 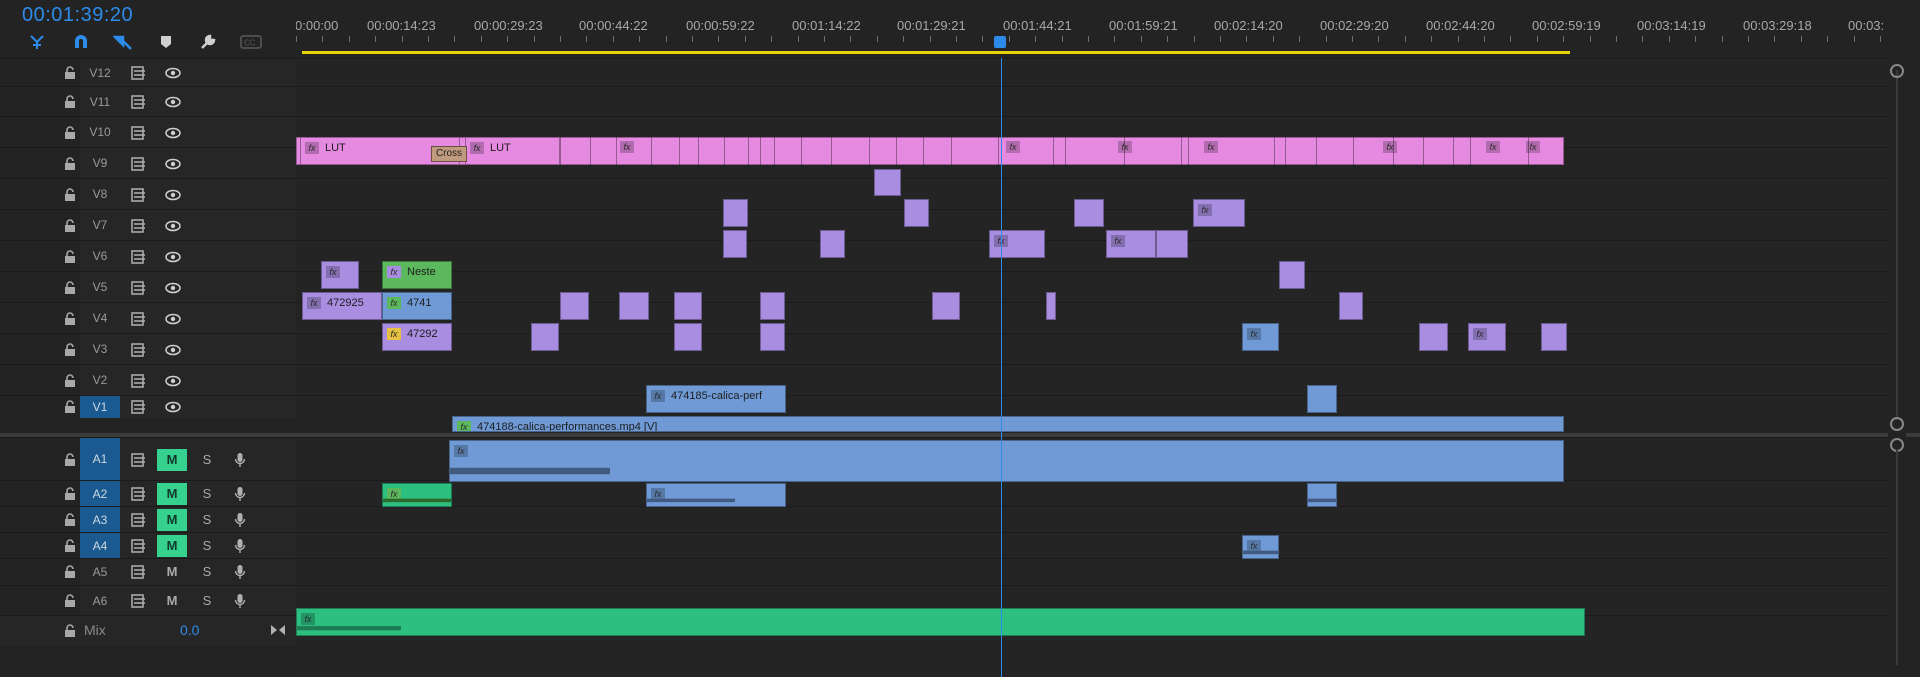 What do you see at coordinates (189, 630) in the screenshot?
I see `mix-volume-value: 0.0` at bounding box center [189, 630].